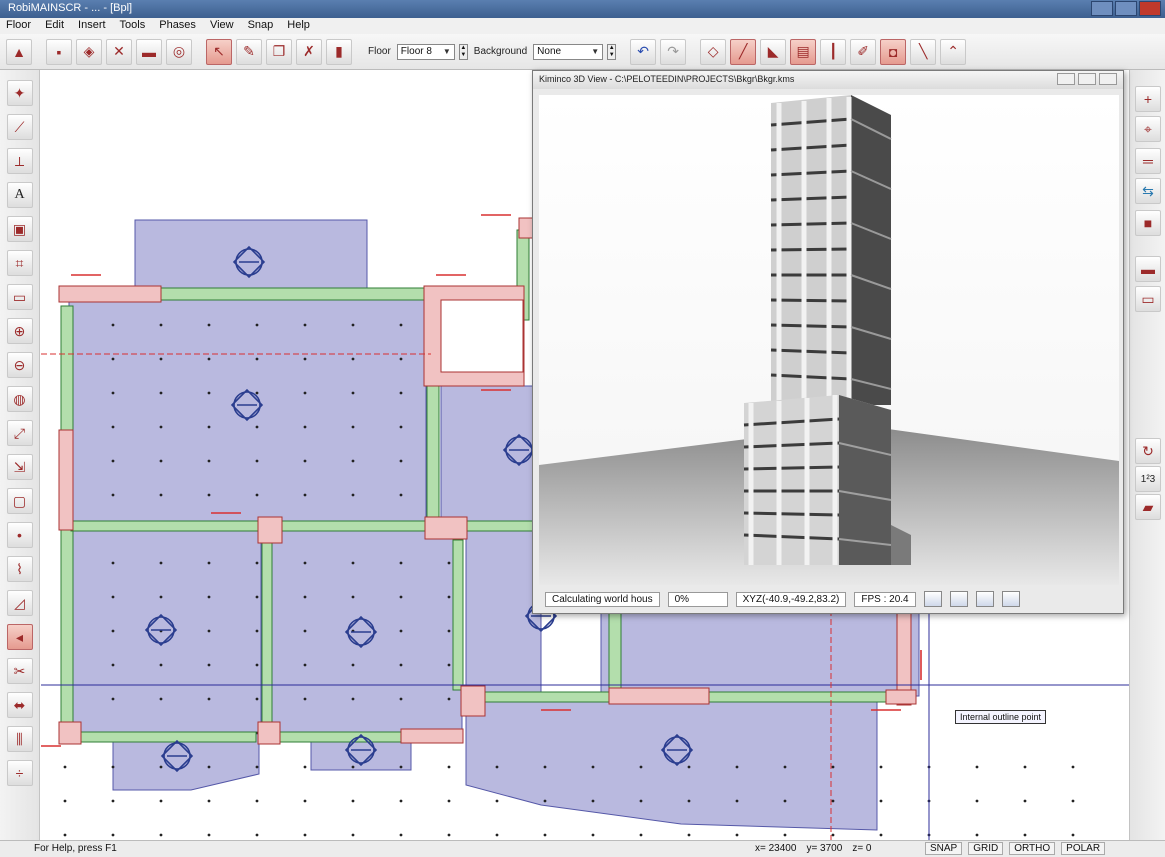 The height and width of the screenshot is (857, 1165). Describe the element at coordinates (803, 51) in the screenshot. I see `footing-tool-icon: ▤` at that location.